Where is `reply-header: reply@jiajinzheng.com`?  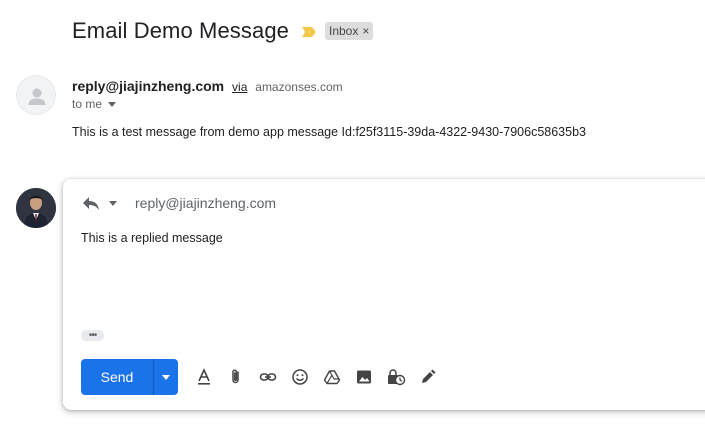 reply-header: reply@jiajinzheng.com is located at coordinates (178, 203).